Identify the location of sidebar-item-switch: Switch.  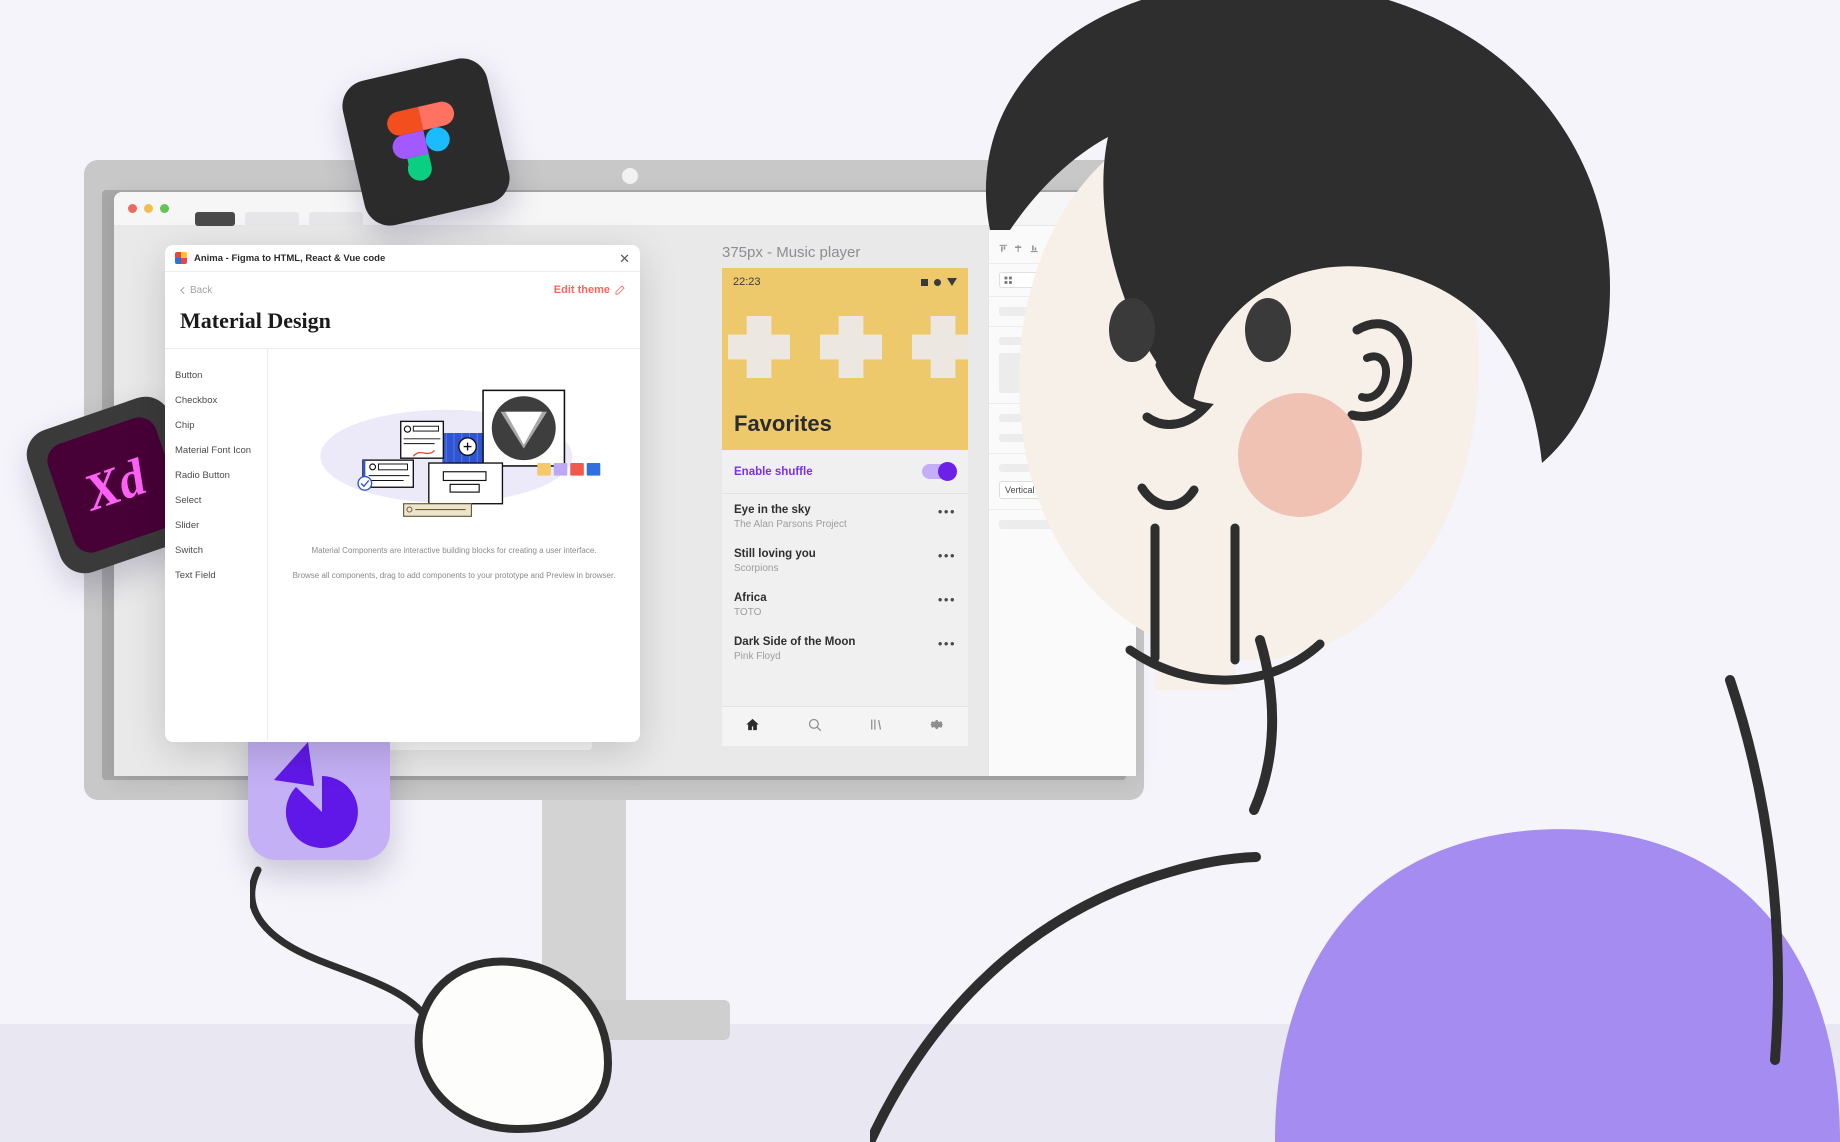
(221, 550).